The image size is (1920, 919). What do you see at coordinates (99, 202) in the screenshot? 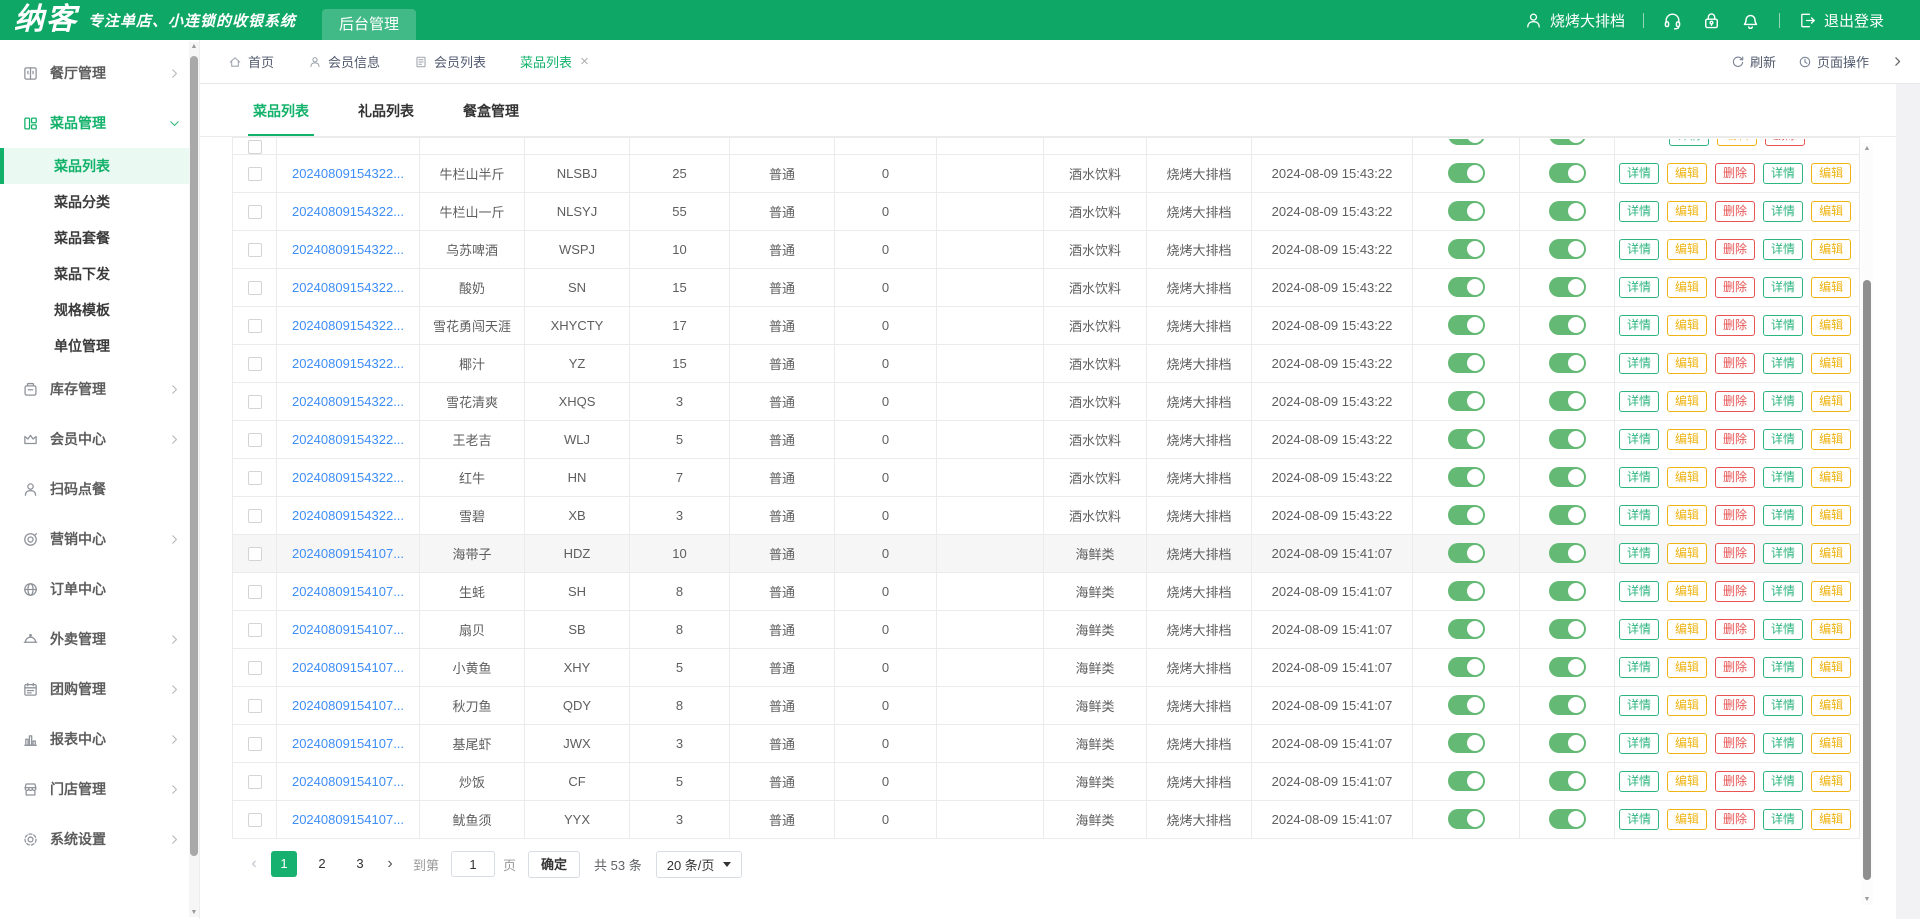
I see `sidebar-subitem: 菜品分类` at bounding box center [99, 202].